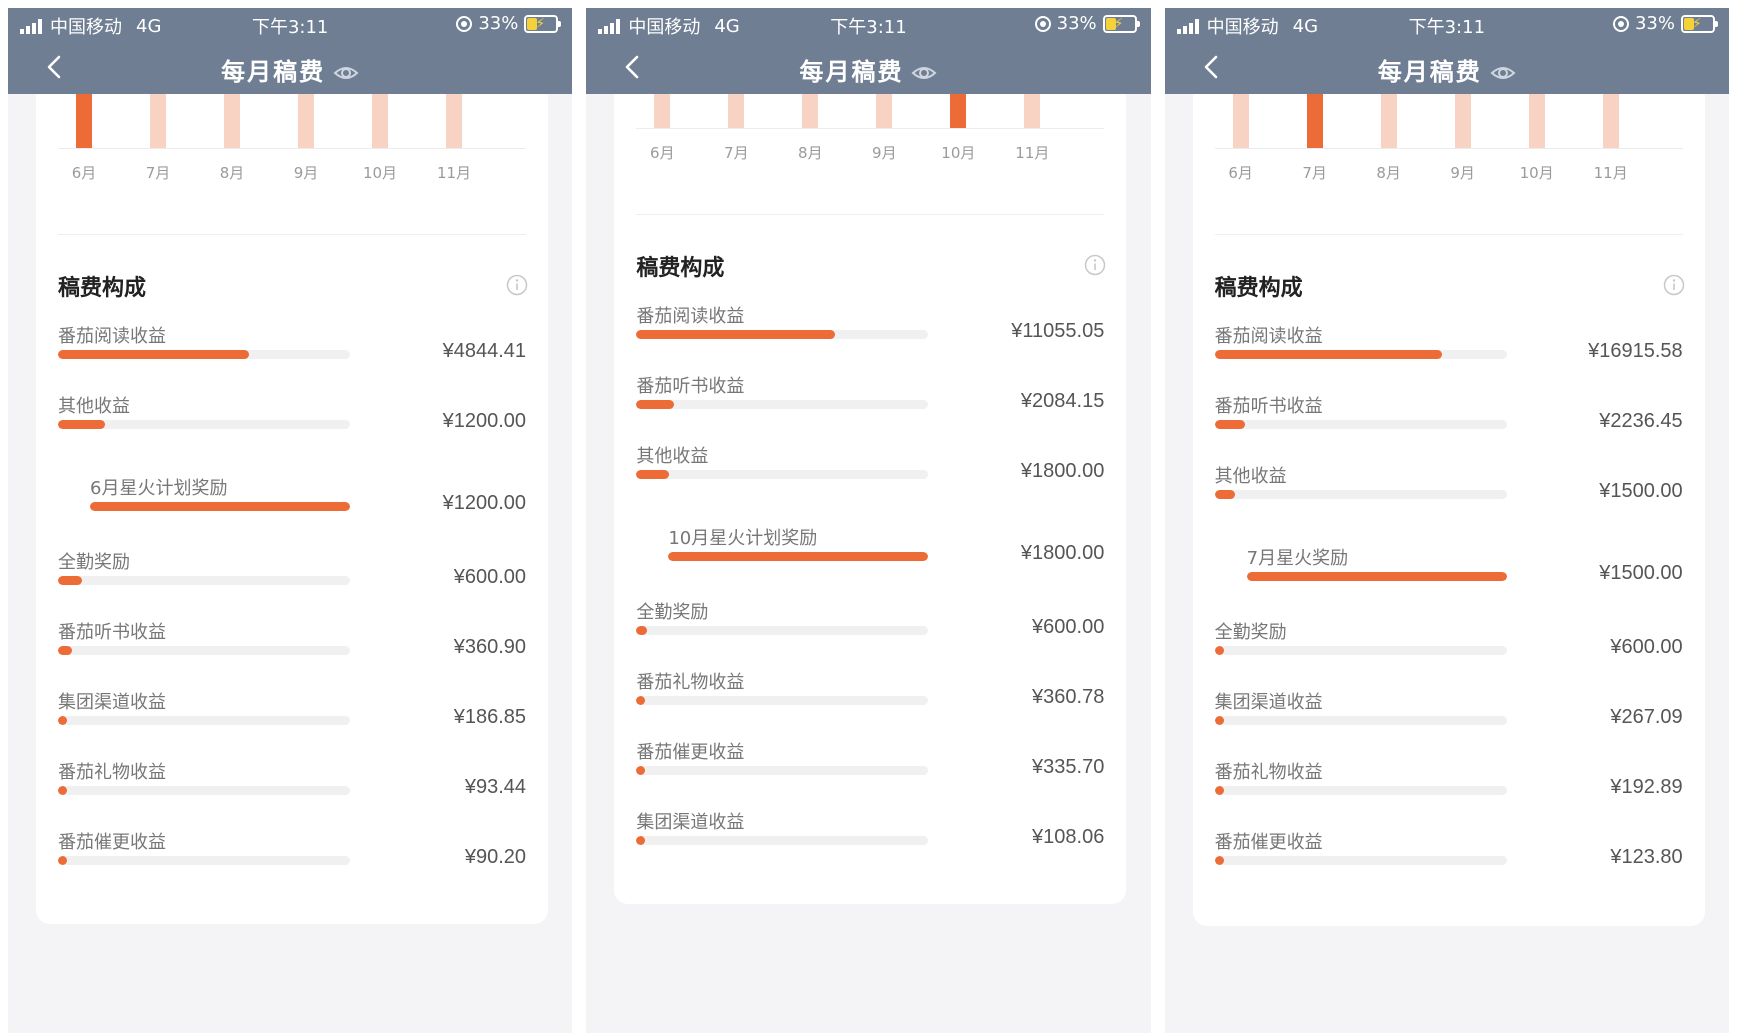 The image size is (1737, 1033). Describe the element at coordinates (1646, 787) in the screenshot. I see `item-amount: ¥192.89` at that location.